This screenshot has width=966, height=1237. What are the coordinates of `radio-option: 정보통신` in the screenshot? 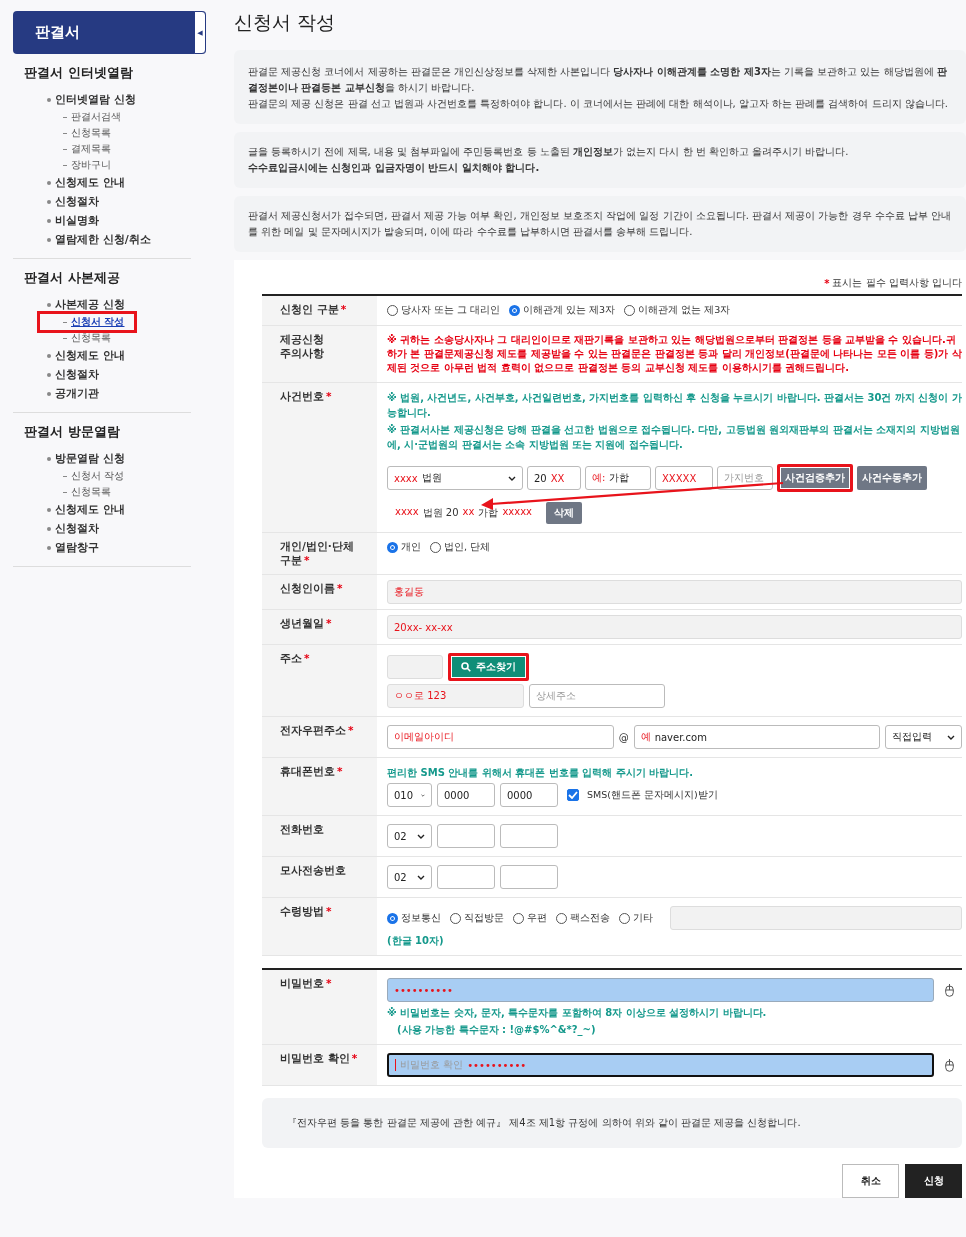 It's located at (414, 918).